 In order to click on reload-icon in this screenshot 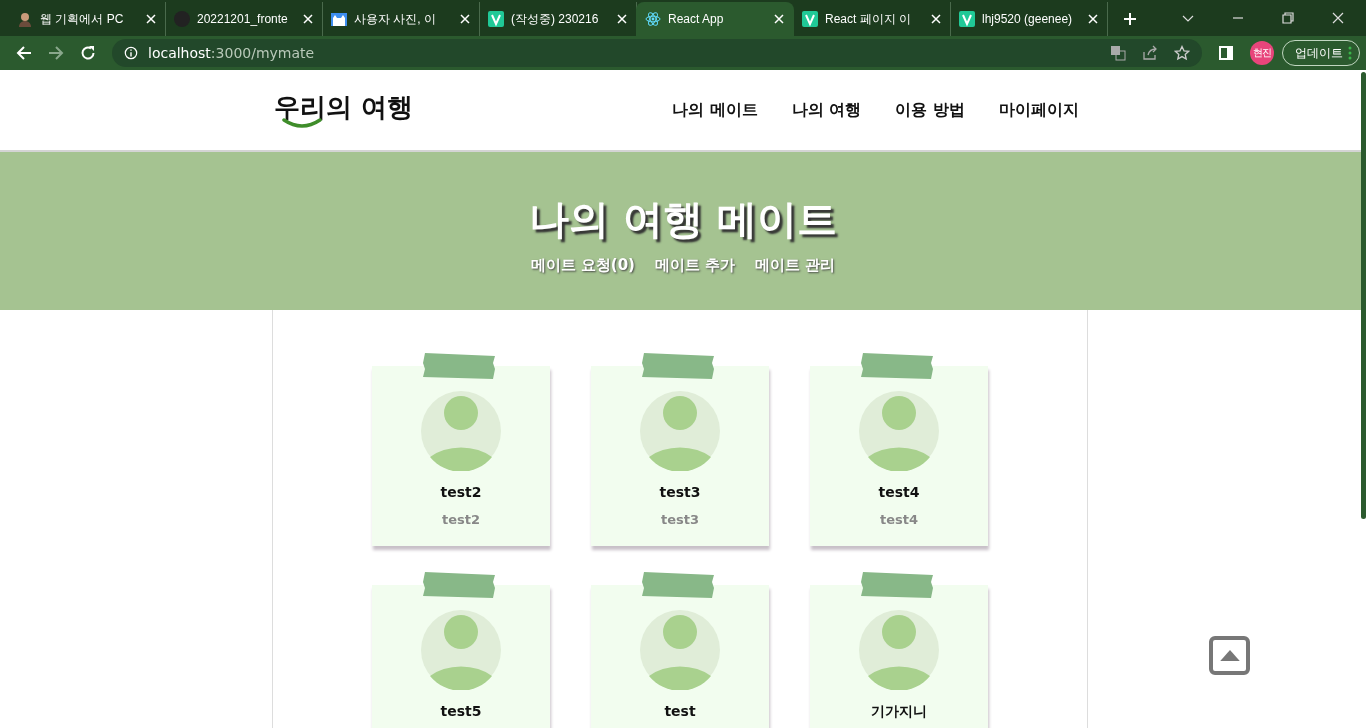, I will do `click(88, 53)`.